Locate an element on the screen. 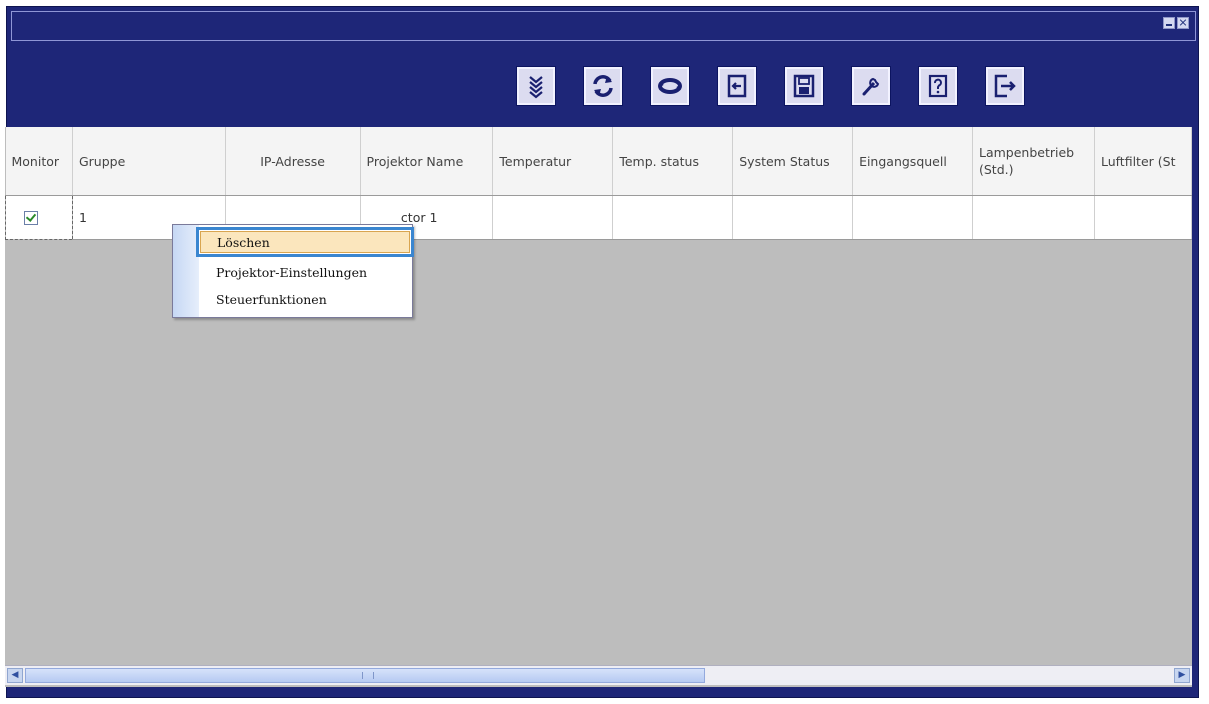  help-button is located at coordinates (938, 86).